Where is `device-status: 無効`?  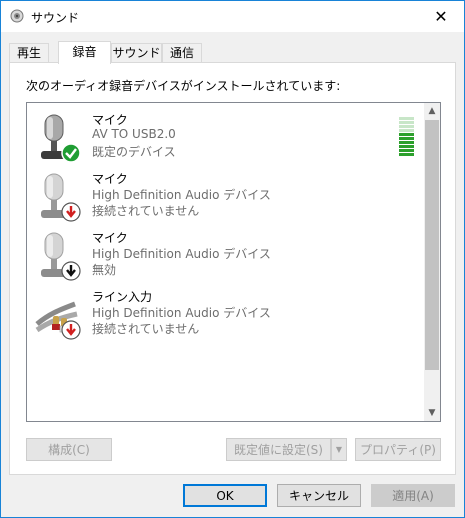
device-status: 無効 is located at coordinates (104, 270).